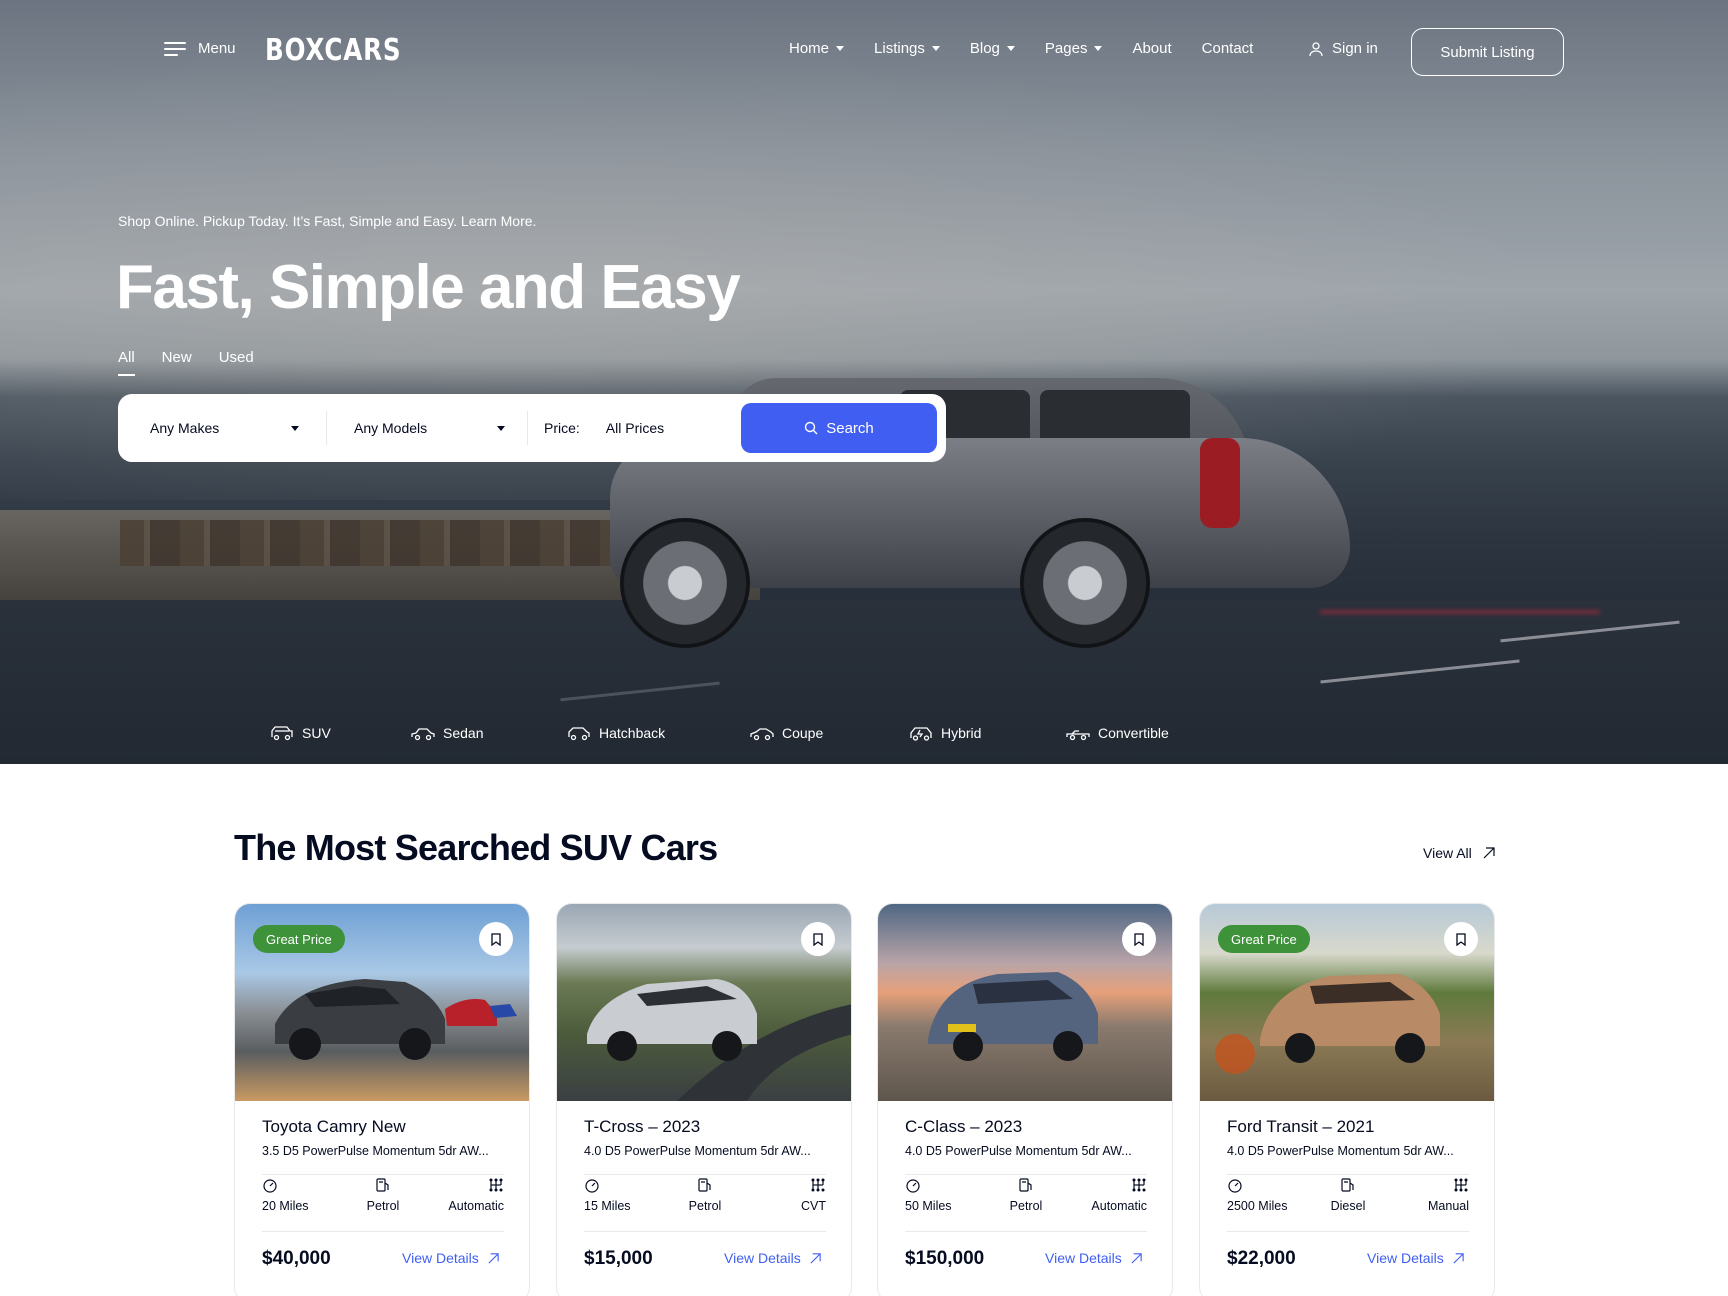 The height and width of the screenshot is (1296, 1728). What do you see at coordinates (829, 733) in the screenshot?
I see `category-coupe: Coupe` at bounding box center [829, 733].